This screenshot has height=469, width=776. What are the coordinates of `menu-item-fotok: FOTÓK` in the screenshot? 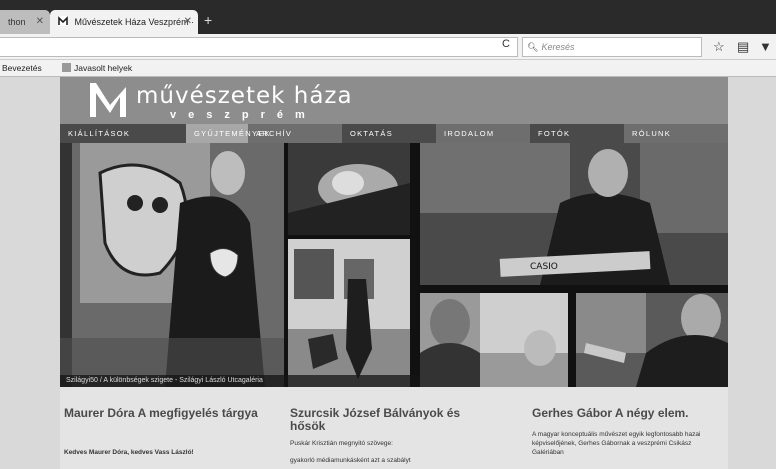 It's located at (577, 133).